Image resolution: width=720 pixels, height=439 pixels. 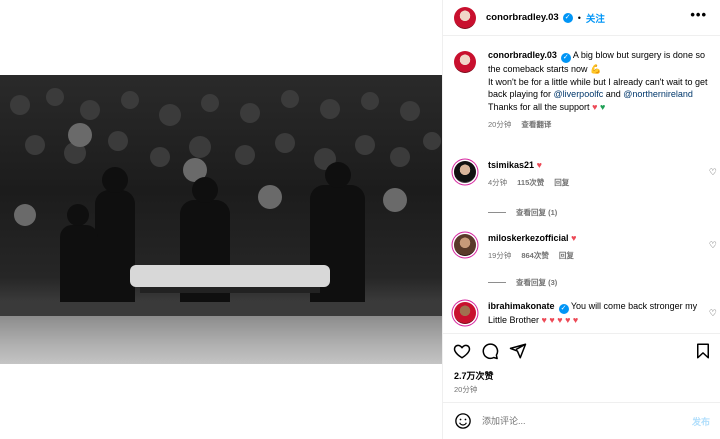 I want to click on comment-likes: 115次赞, so click(x=530, y=182).